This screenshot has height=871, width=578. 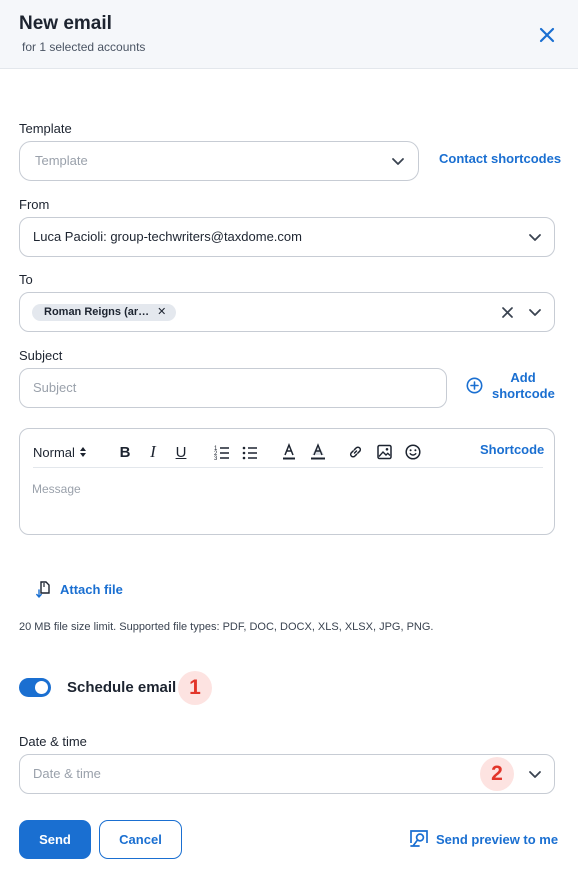 I want to click on template-label: Template, so click(x=45, y=128).